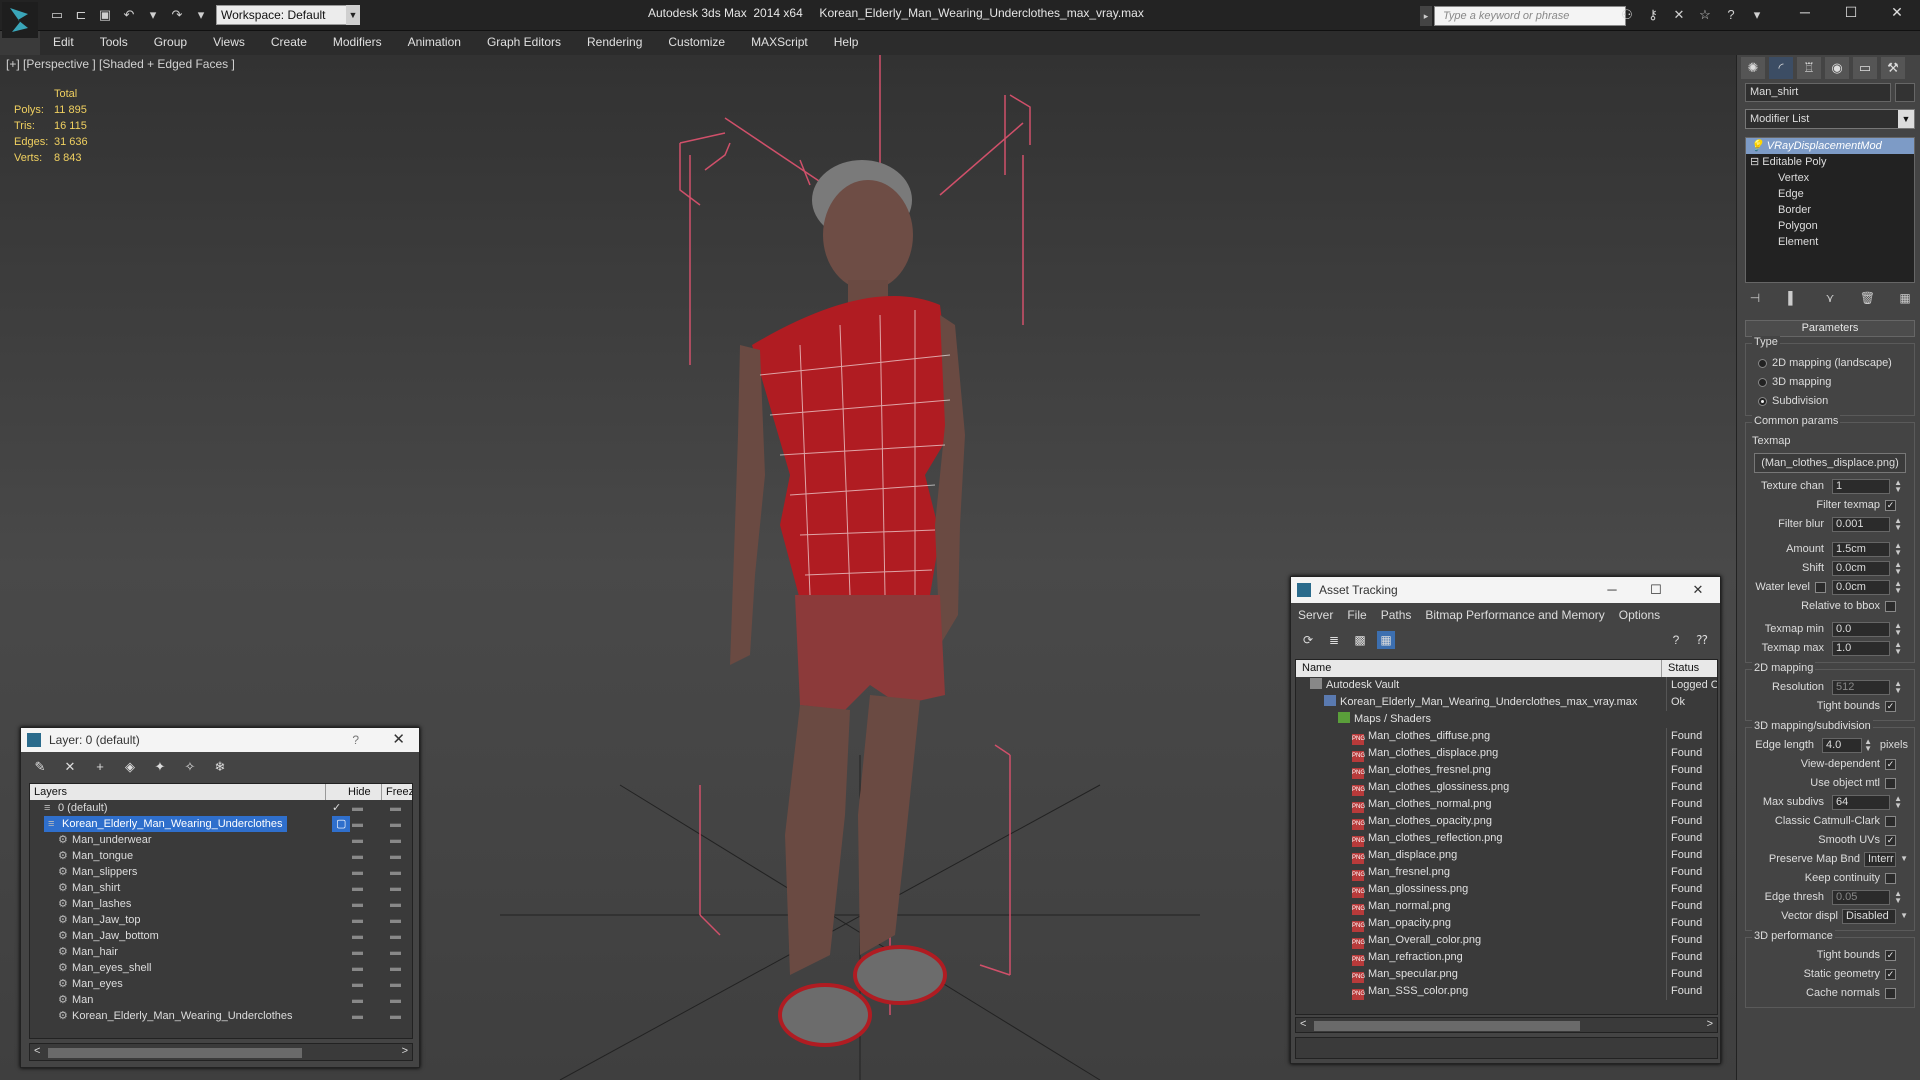 The width and height of the screenshot is (1920, 1080). What do you see at coordinates (1505, 590) in the screenshot?
I see `asset-window-titlebar: Asset Tracking ─ ☐ ✕` at bounding box center [1505, 590].